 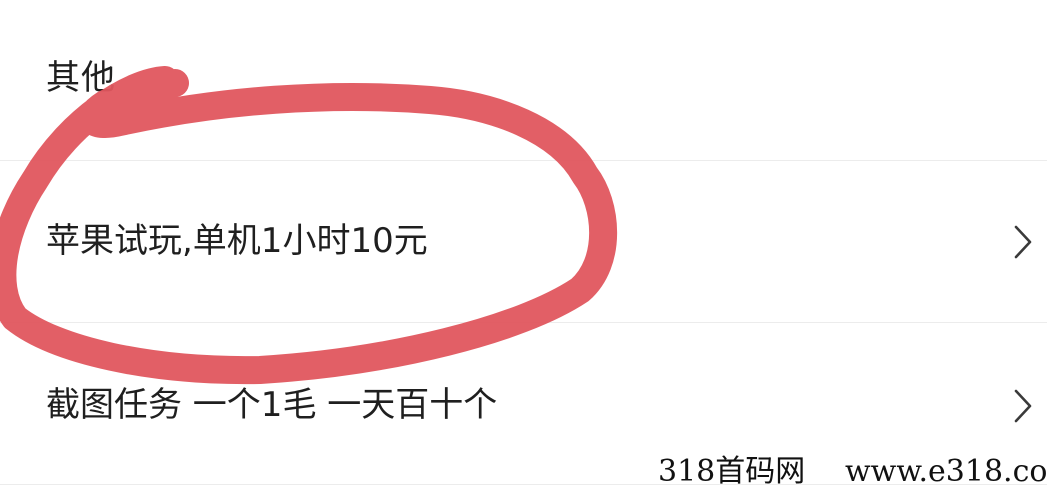 I want to click on divider, so click(x=523, y=484).